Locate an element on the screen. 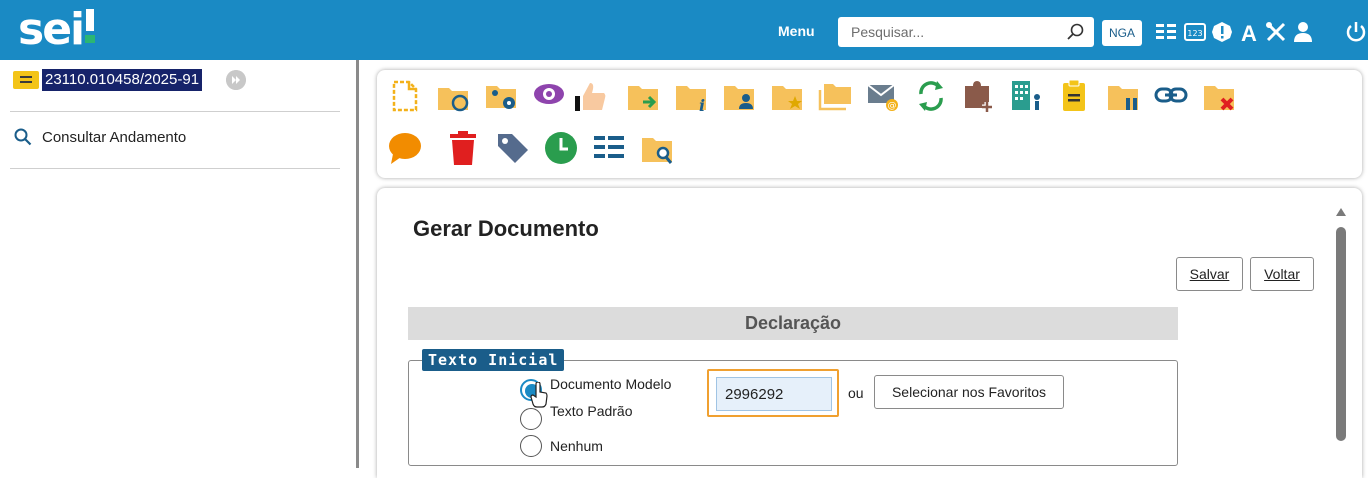 This screenshot has width=1368, height=478. folder-pause-icon is located at coordinates (1123, 96).